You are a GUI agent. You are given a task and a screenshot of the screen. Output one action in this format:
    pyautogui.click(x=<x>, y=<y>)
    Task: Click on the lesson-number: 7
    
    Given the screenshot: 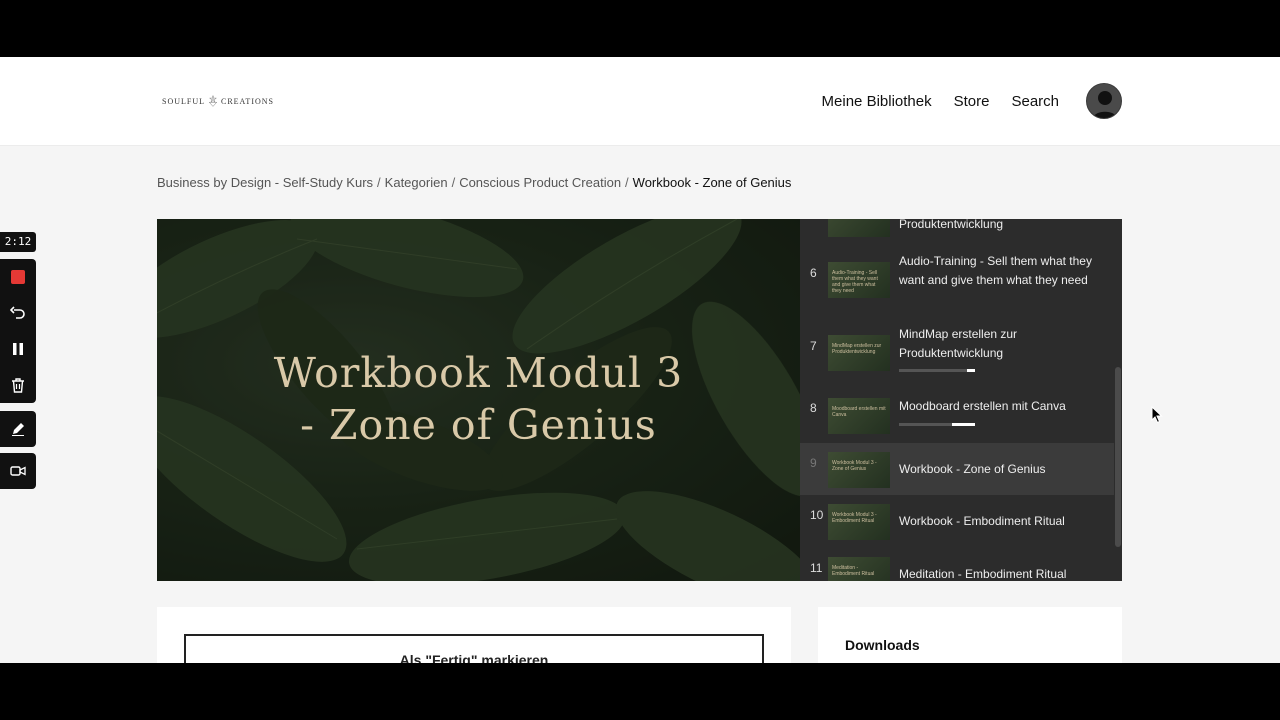 What is the action you would take?
    pyautogui.click(x=813, y=346)
    